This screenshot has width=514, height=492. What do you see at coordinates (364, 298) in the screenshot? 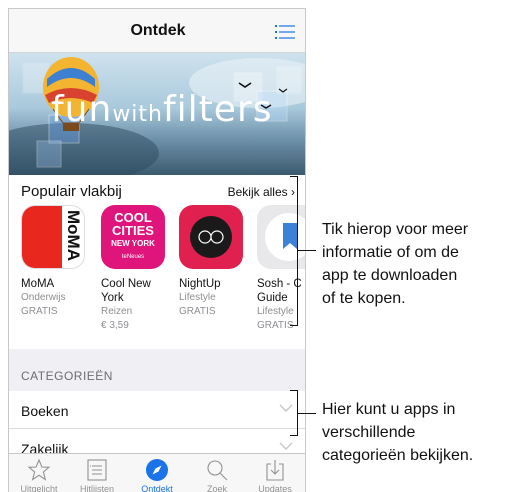
I see `callout-line: of te kopen.` at bounding box center [364, 298].